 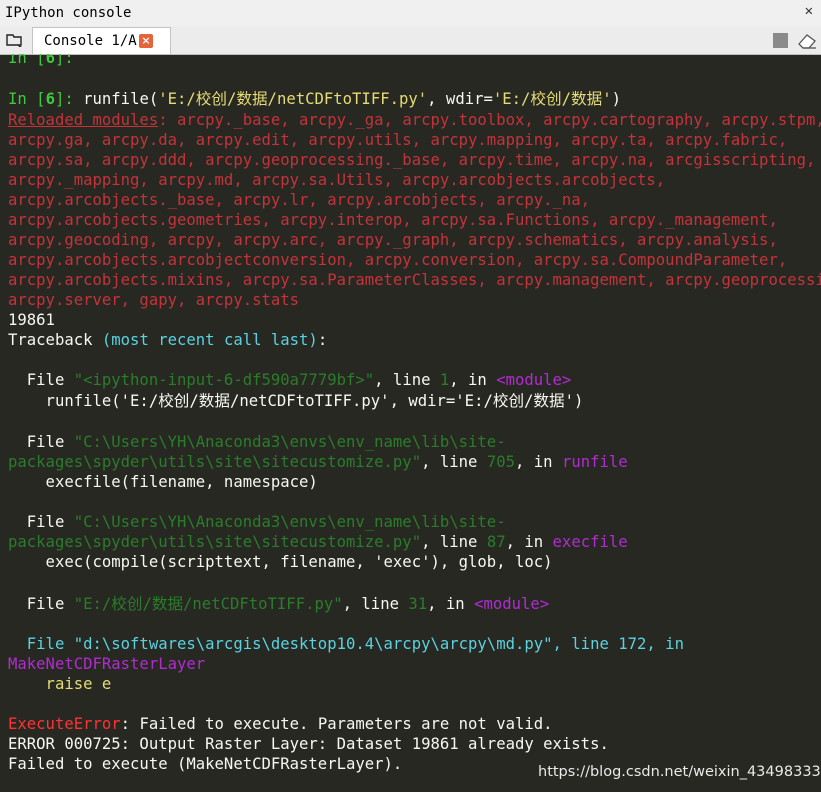 I want to click on watermark: https://blog.csdn.net/weixin_43498333, so click(x=679, y=772).